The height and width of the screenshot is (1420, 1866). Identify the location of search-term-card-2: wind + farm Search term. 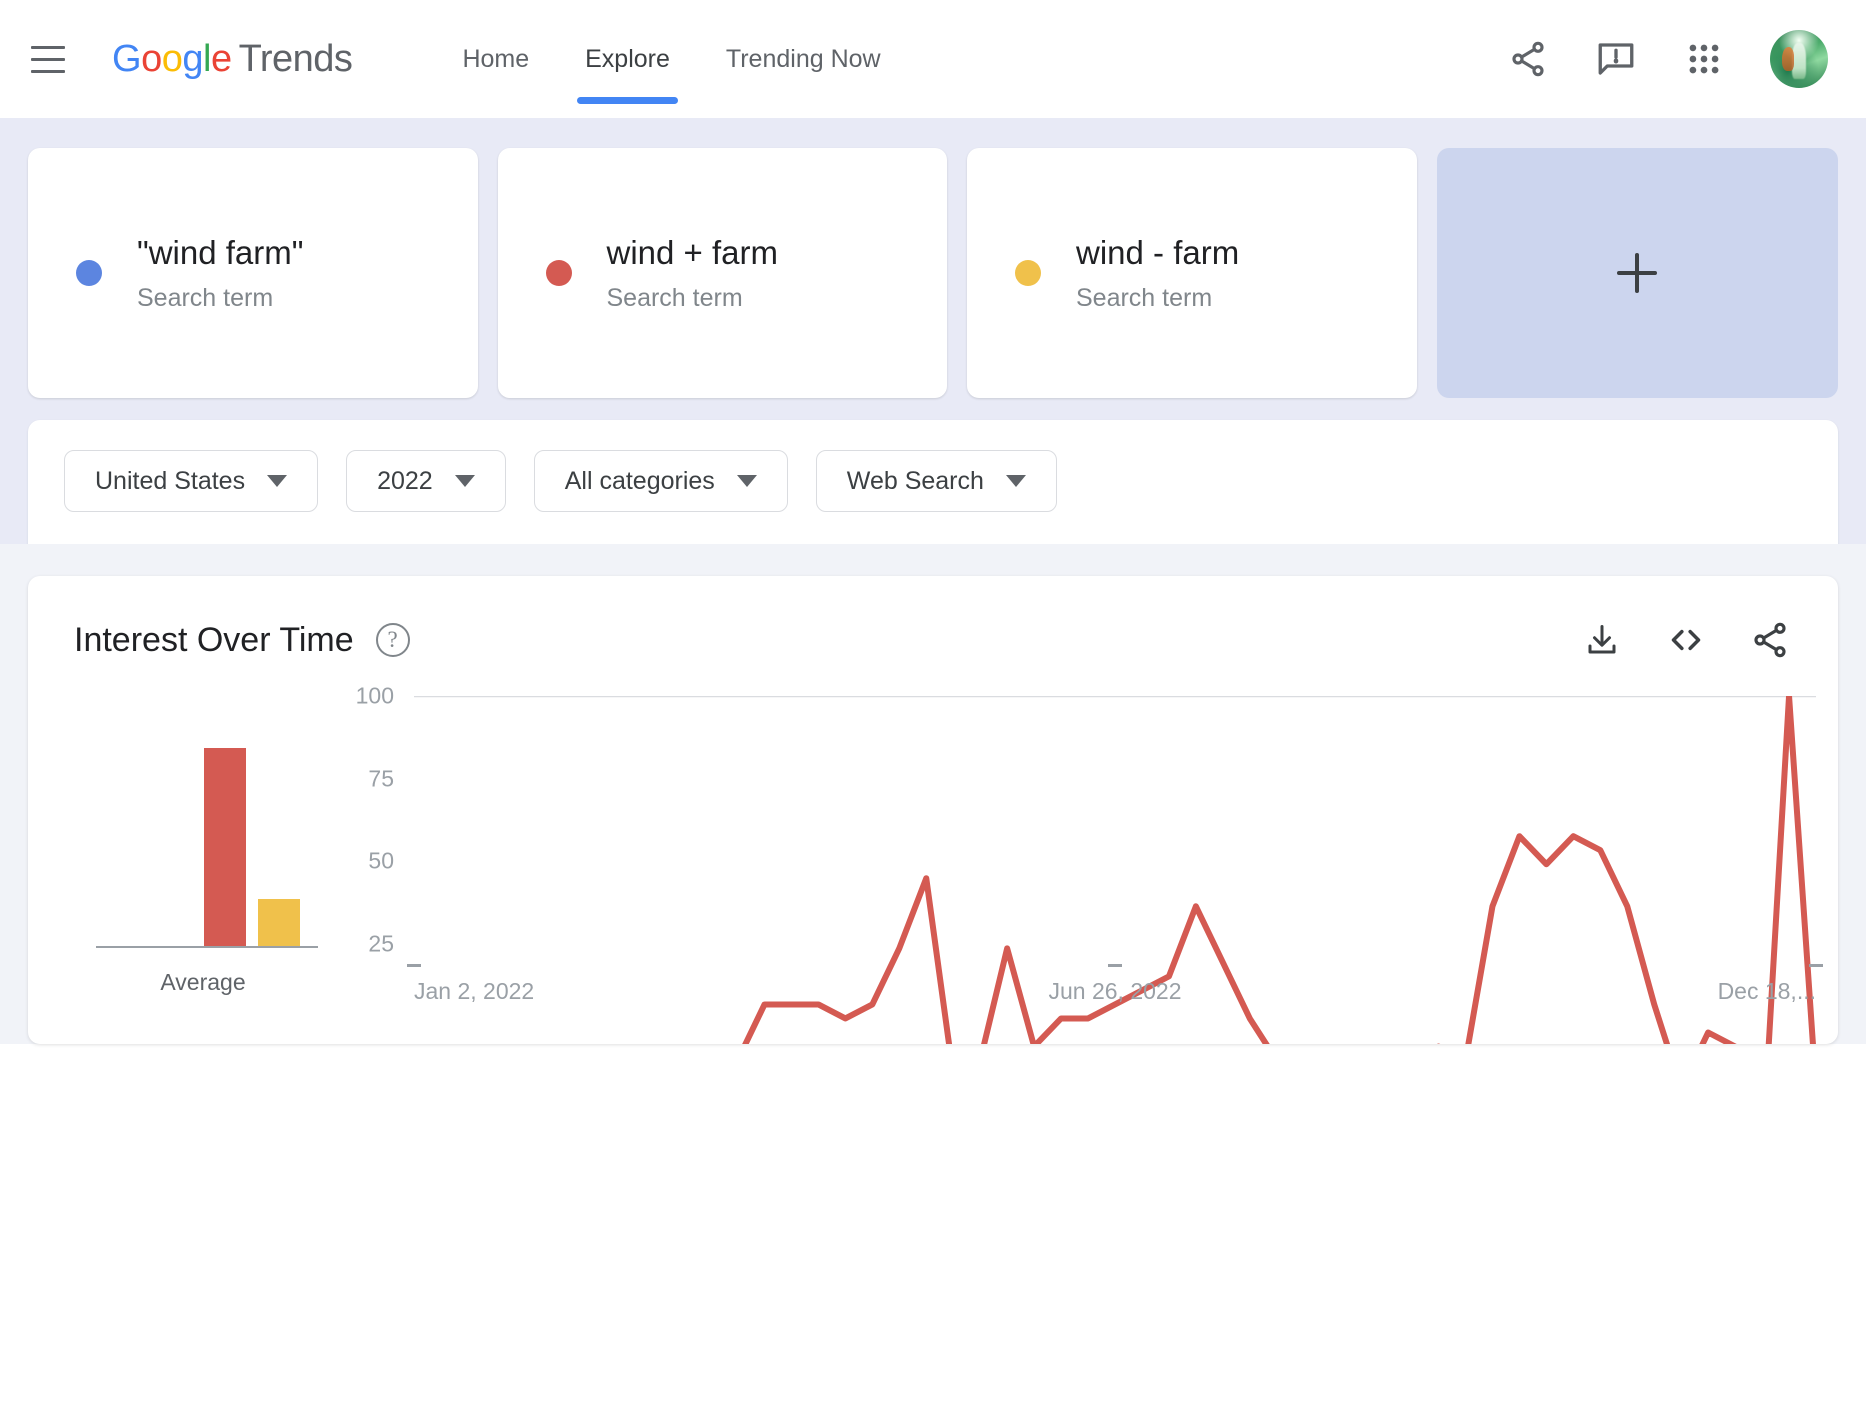
(722, 273).